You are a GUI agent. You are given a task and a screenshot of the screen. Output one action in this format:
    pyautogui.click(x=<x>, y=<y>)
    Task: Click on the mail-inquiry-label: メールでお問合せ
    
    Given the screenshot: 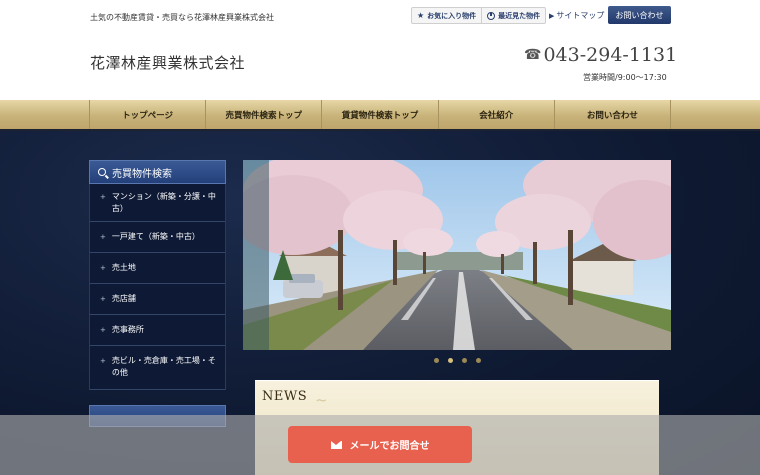 What is the action you would take?
    pyautogui.click(x=389, y=446)
    